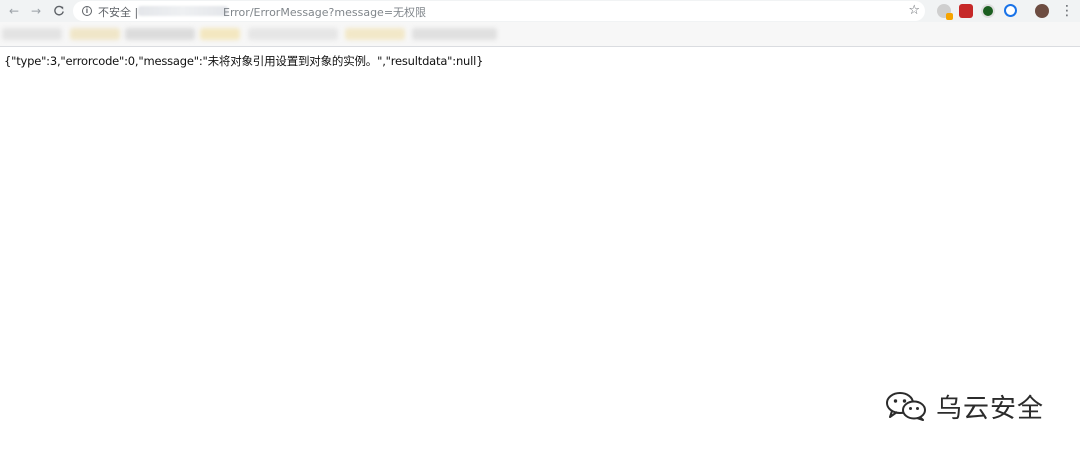  What do you see at coordinates (990, 408) in the screenshot?
I see `watermark-text: 乌云安全` at bounding box center [990, 408].